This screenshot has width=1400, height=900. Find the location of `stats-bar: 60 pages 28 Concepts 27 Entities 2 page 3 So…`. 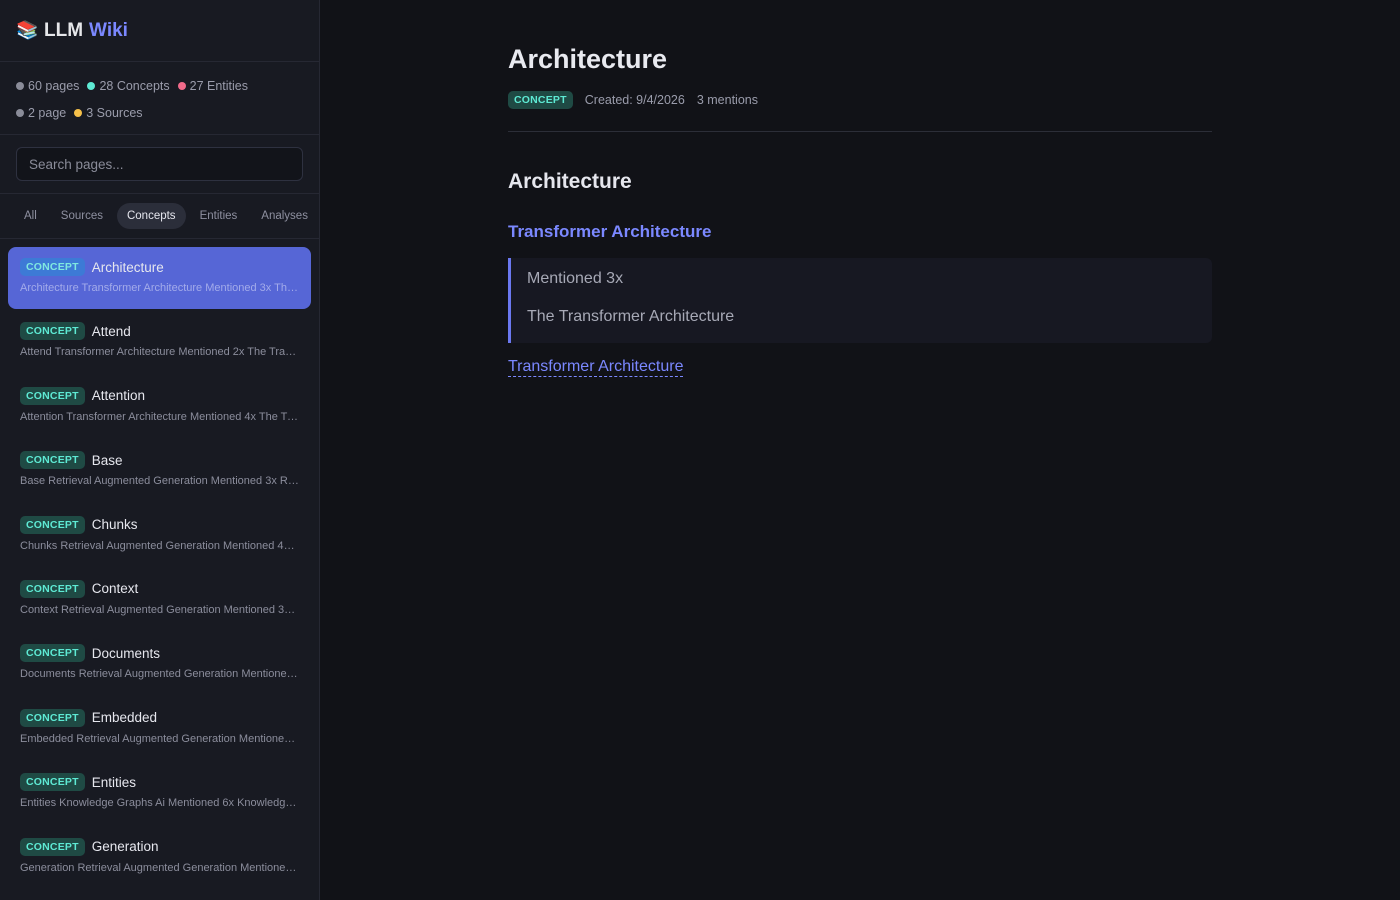

stats-bar: 60 pages 28 Concepts 27 Entities 2 page 3 So… is located at coordinates (159, 98).